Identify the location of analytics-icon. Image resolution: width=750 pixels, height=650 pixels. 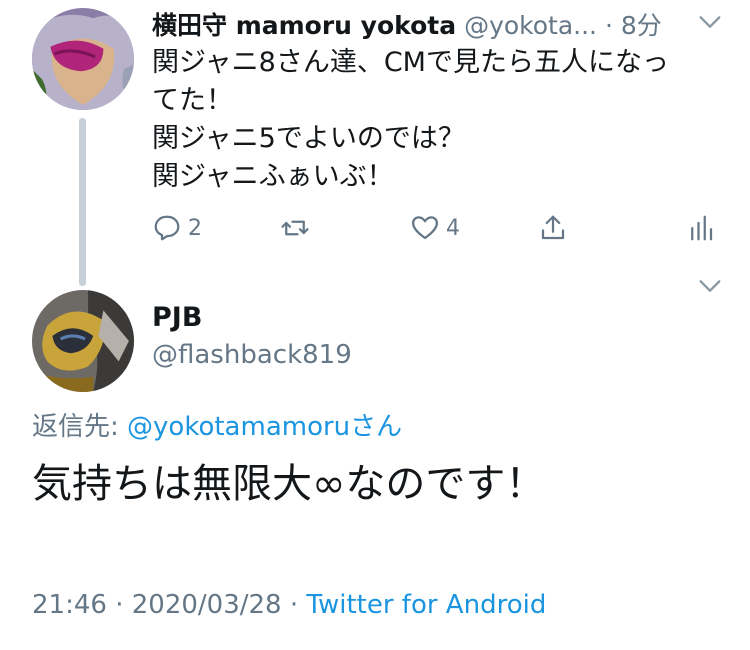
(702, 228).